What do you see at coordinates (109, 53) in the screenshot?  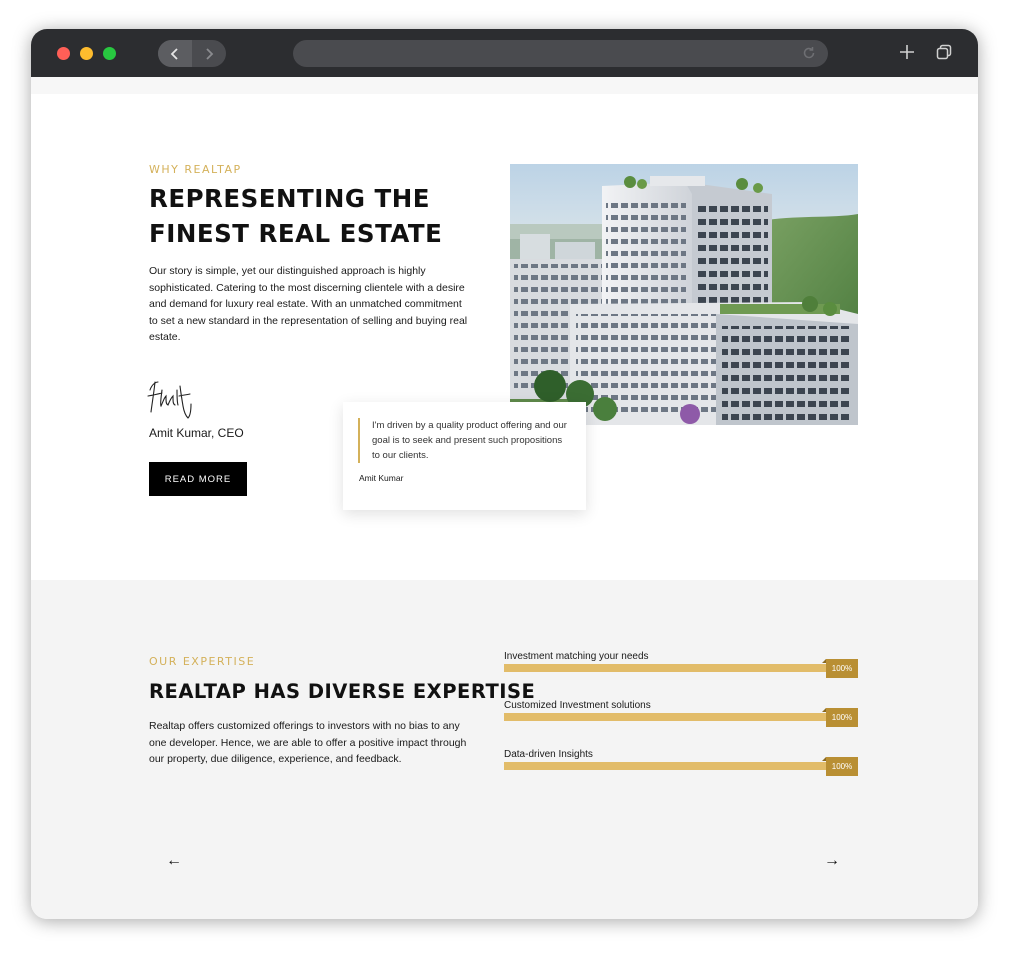 I see `maximize-window-button` at bounding box center [109, 53].